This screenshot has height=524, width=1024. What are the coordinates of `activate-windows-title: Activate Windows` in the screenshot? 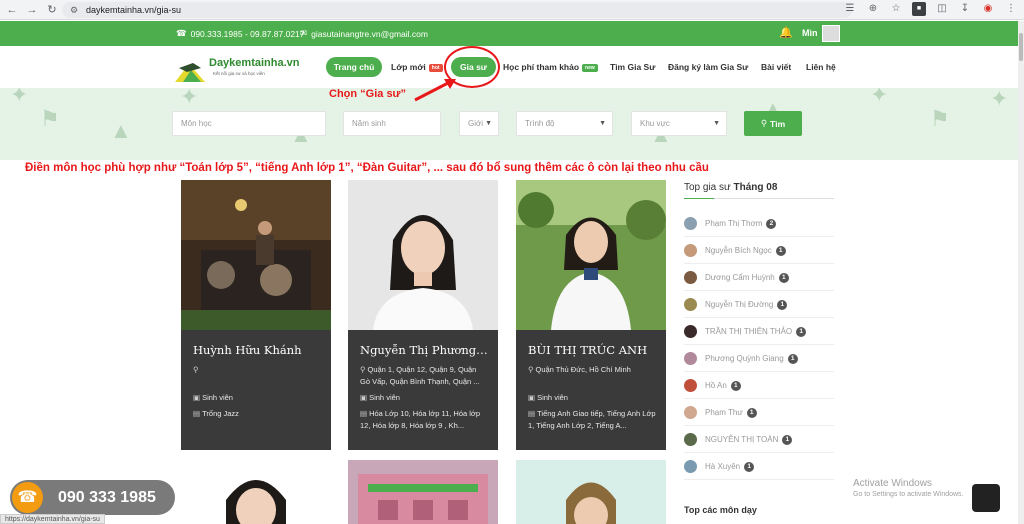 It's located at (892, 483).